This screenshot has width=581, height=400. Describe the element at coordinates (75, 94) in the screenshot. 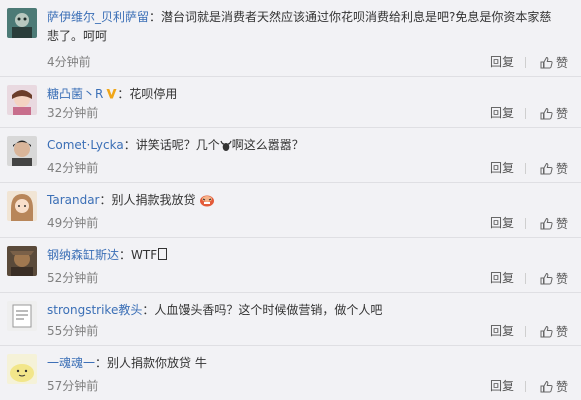

I see `username-link: 糖凸菌丶R` at that location.